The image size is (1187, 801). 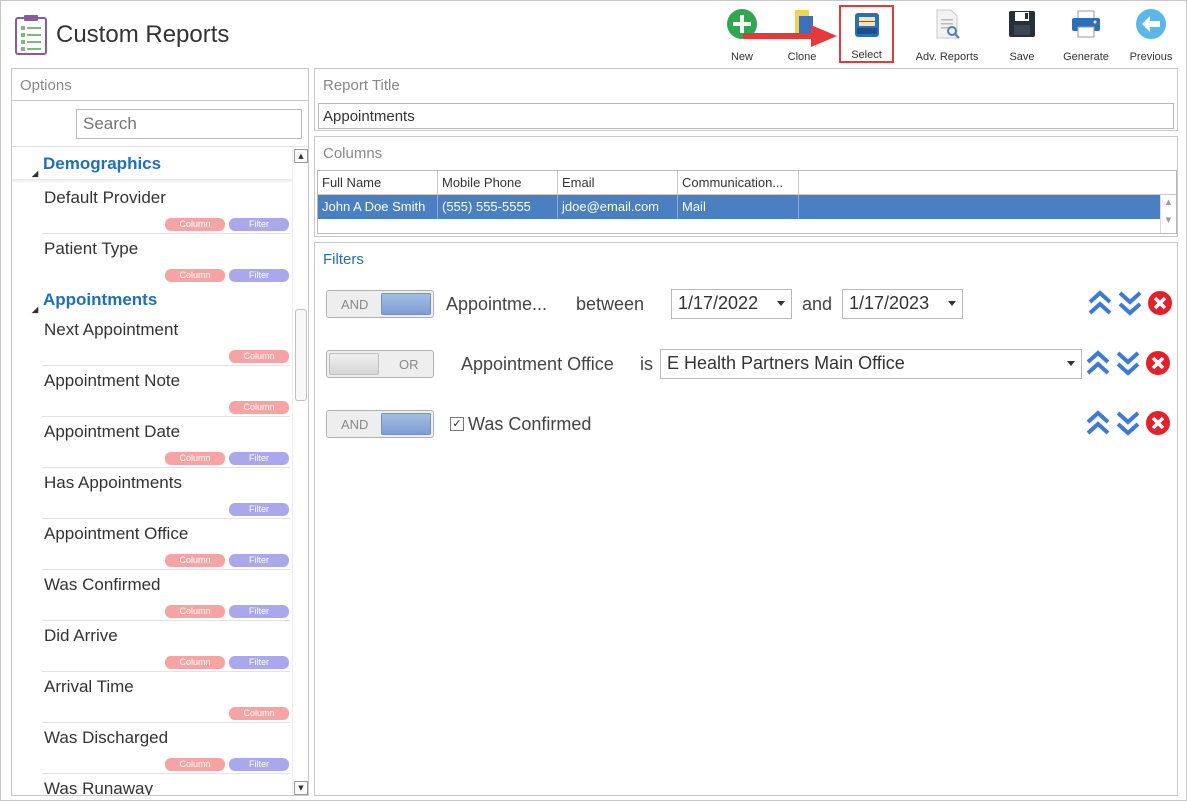 I want to click on office-dropdown: E Health Partners Main Office, so click(x=871, y=364).